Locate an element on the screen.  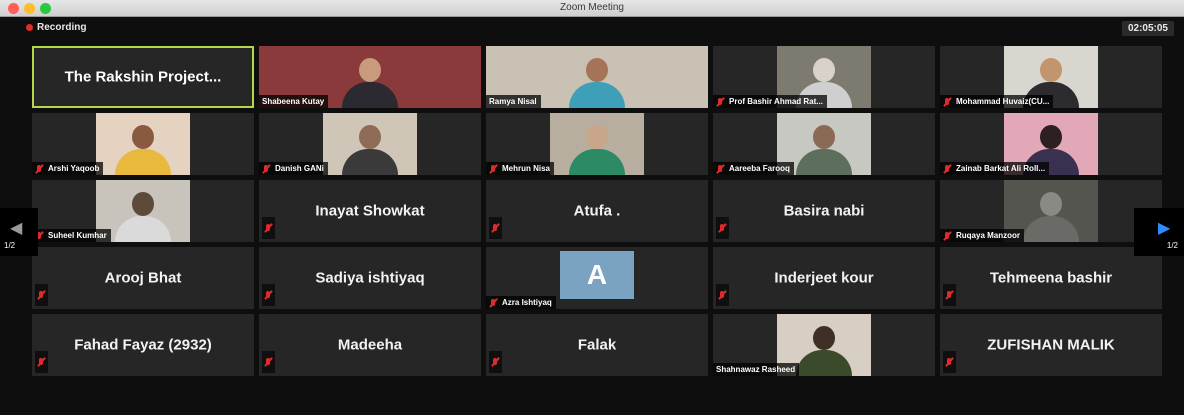
participant-name: Mehrun Nisa is located at coordinates (526, 168).